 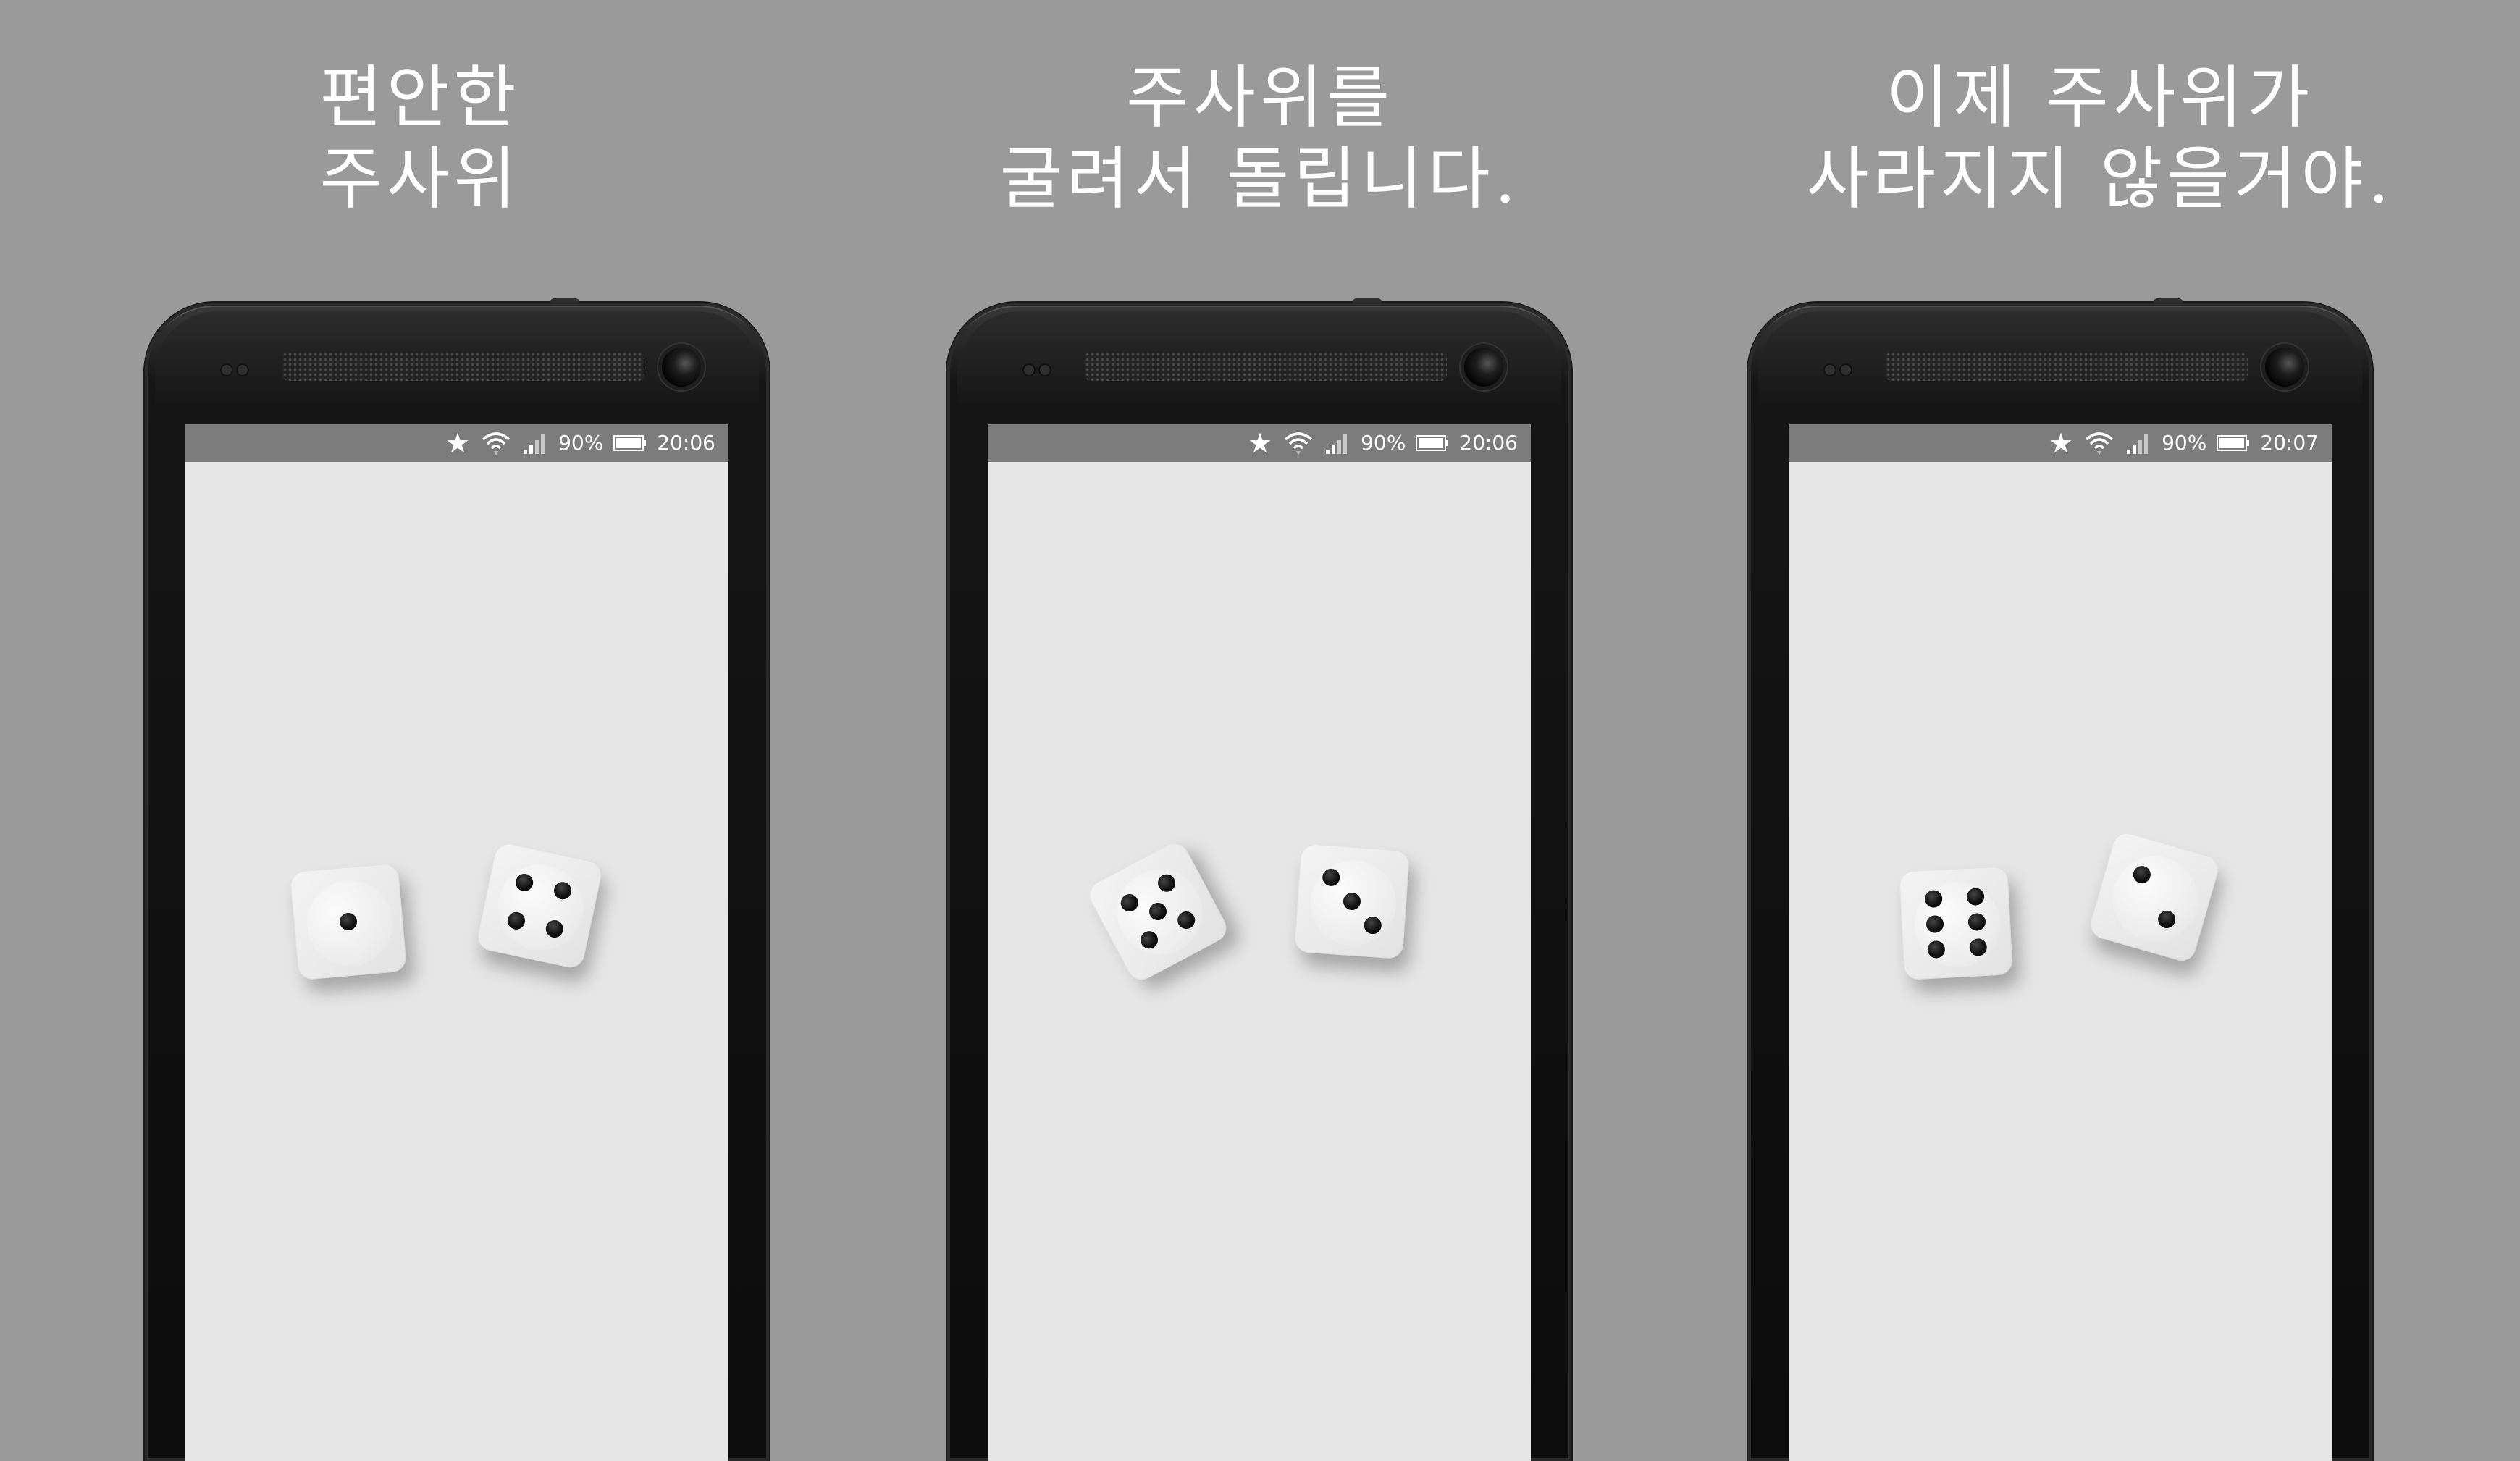 What do you see at coordinates (2100, 99) in the screenshot?
I see `caption-line-1: 이제 주사위가` at bounding box center [2100, 99].